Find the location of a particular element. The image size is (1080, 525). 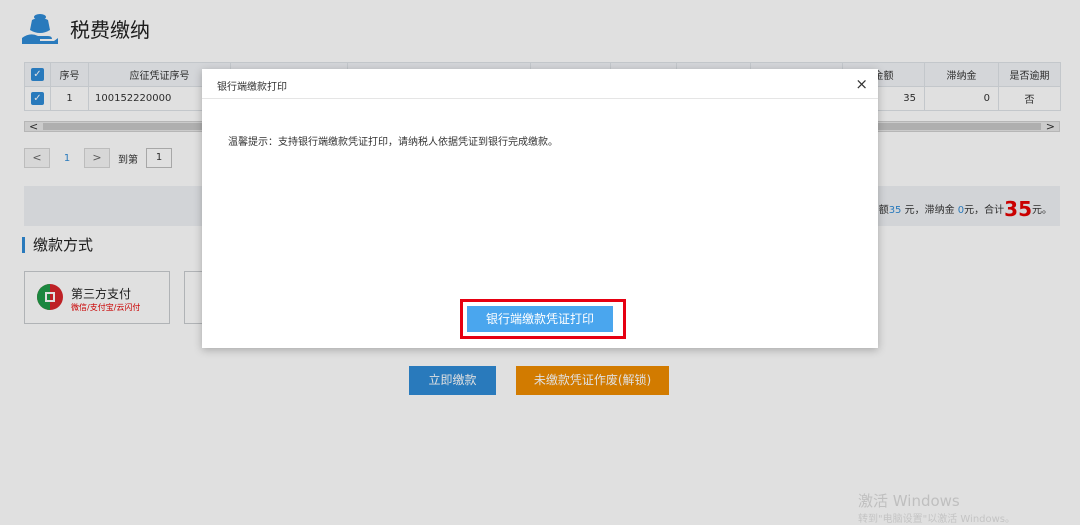

bank-voucher-print-button: 银行端缴款凭证打印 is located at coordinates (540, 319).